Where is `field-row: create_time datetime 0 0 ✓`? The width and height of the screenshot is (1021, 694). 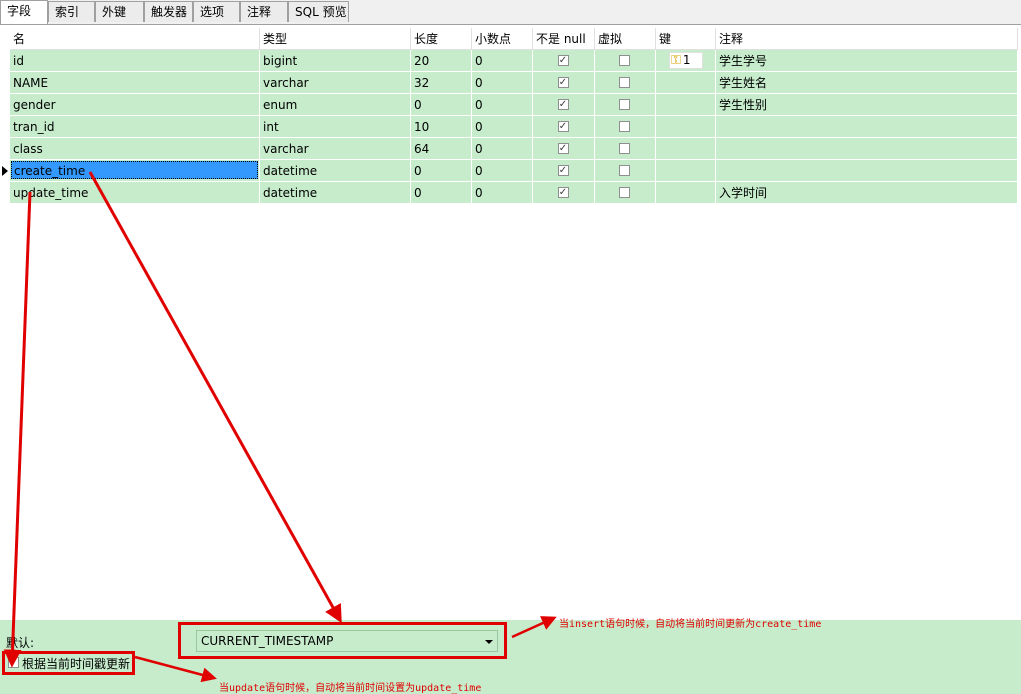
field-row: create_time datetime 0 0 ✓ is located at coordinates (510, 171).